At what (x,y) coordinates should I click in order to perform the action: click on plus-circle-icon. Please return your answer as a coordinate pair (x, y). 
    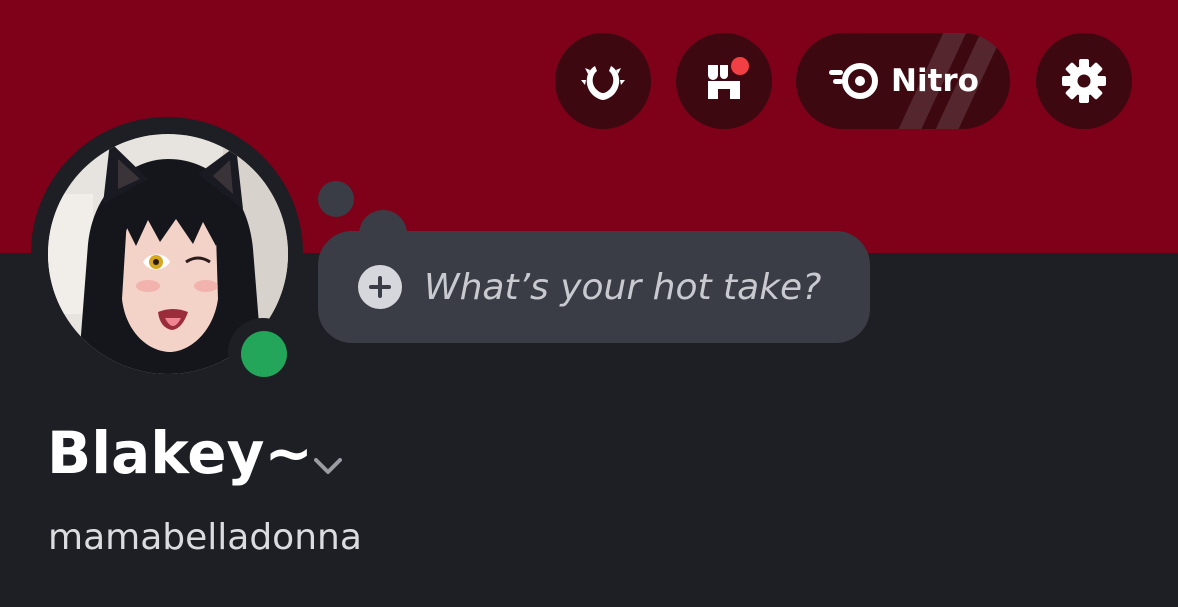
    Looking at the image, I should click on (380, 287).